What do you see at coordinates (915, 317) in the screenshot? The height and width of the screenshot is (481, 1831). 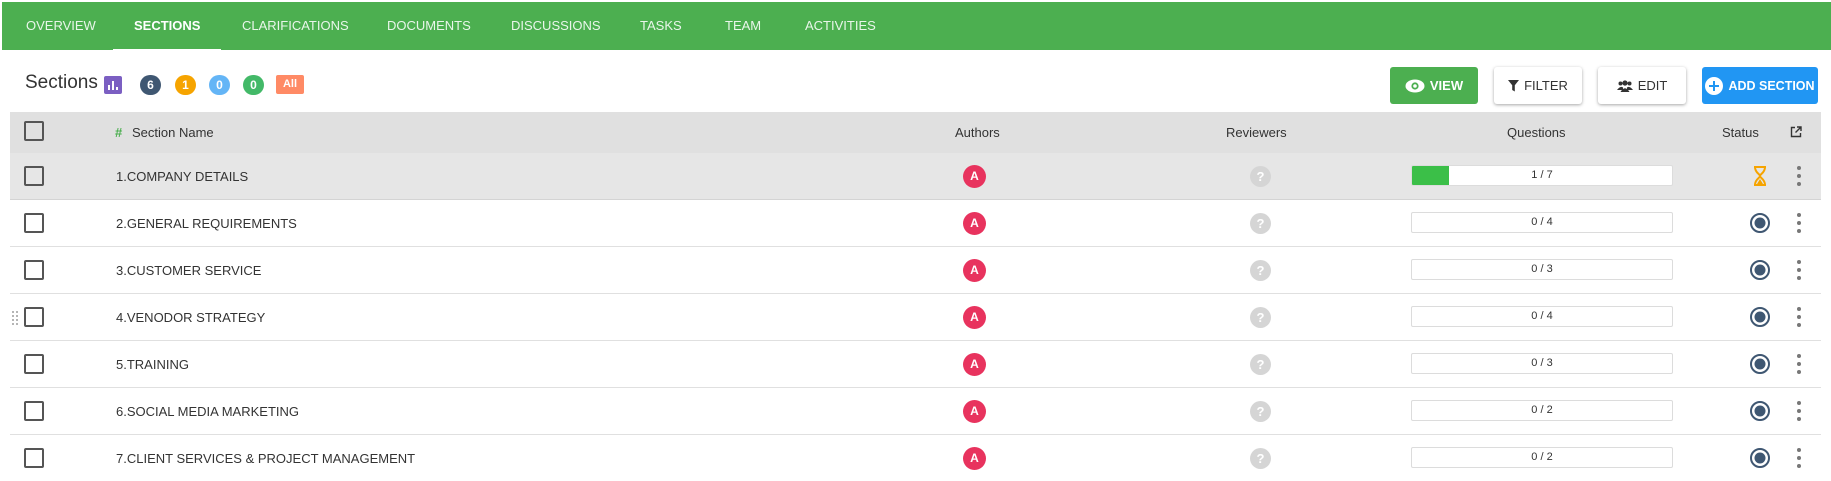 I see `table-row: 4.VENODOR STRATEGY A? 0 / 4` at bounding box center [915, 317].